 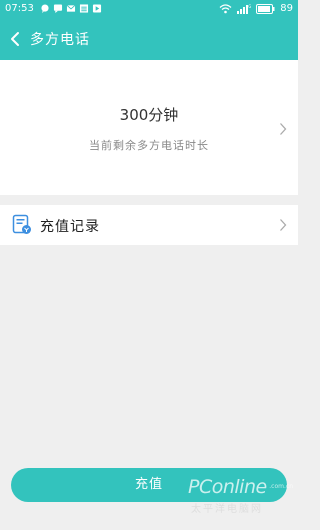 What do you see at coordinates (19, 8) in the screenshot?
I see `status-time: 07:53` at bounding box center [19, 8].